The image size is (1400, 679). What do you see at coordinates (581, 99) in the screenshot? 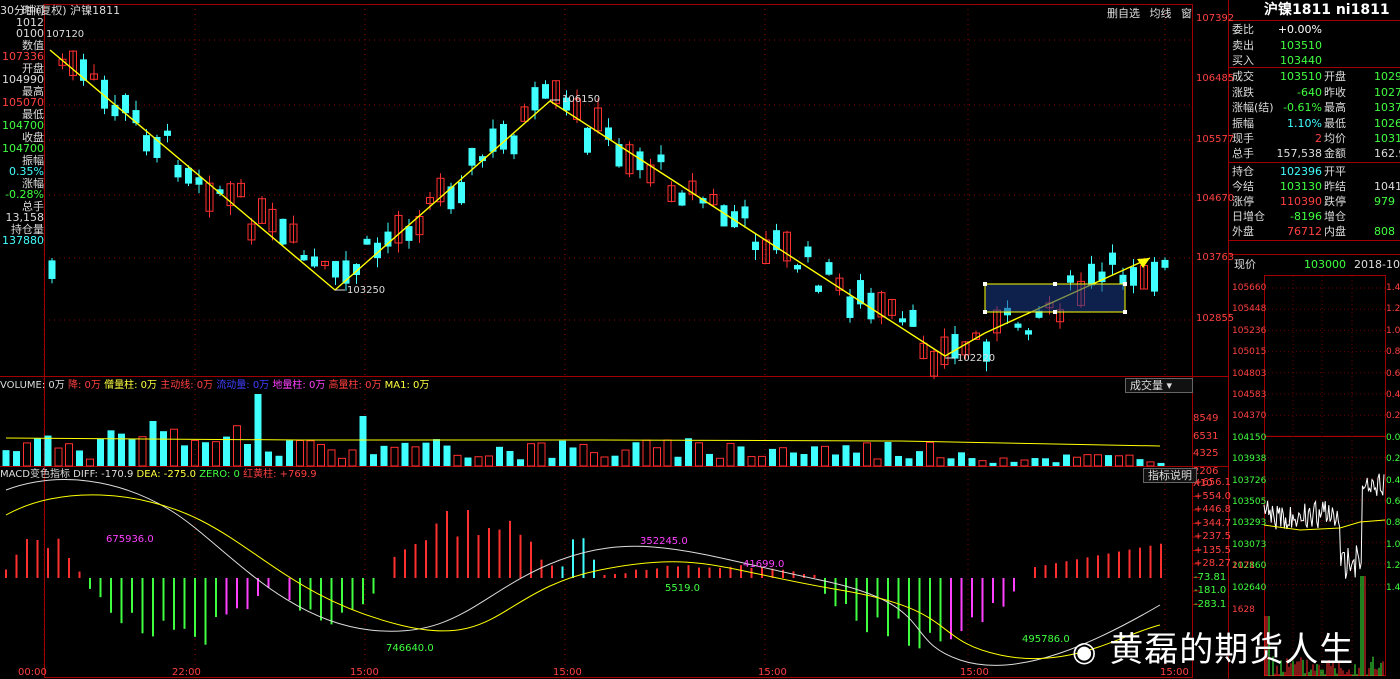
I see `annotation-peak: 106150` at bounding box center [581, 99].